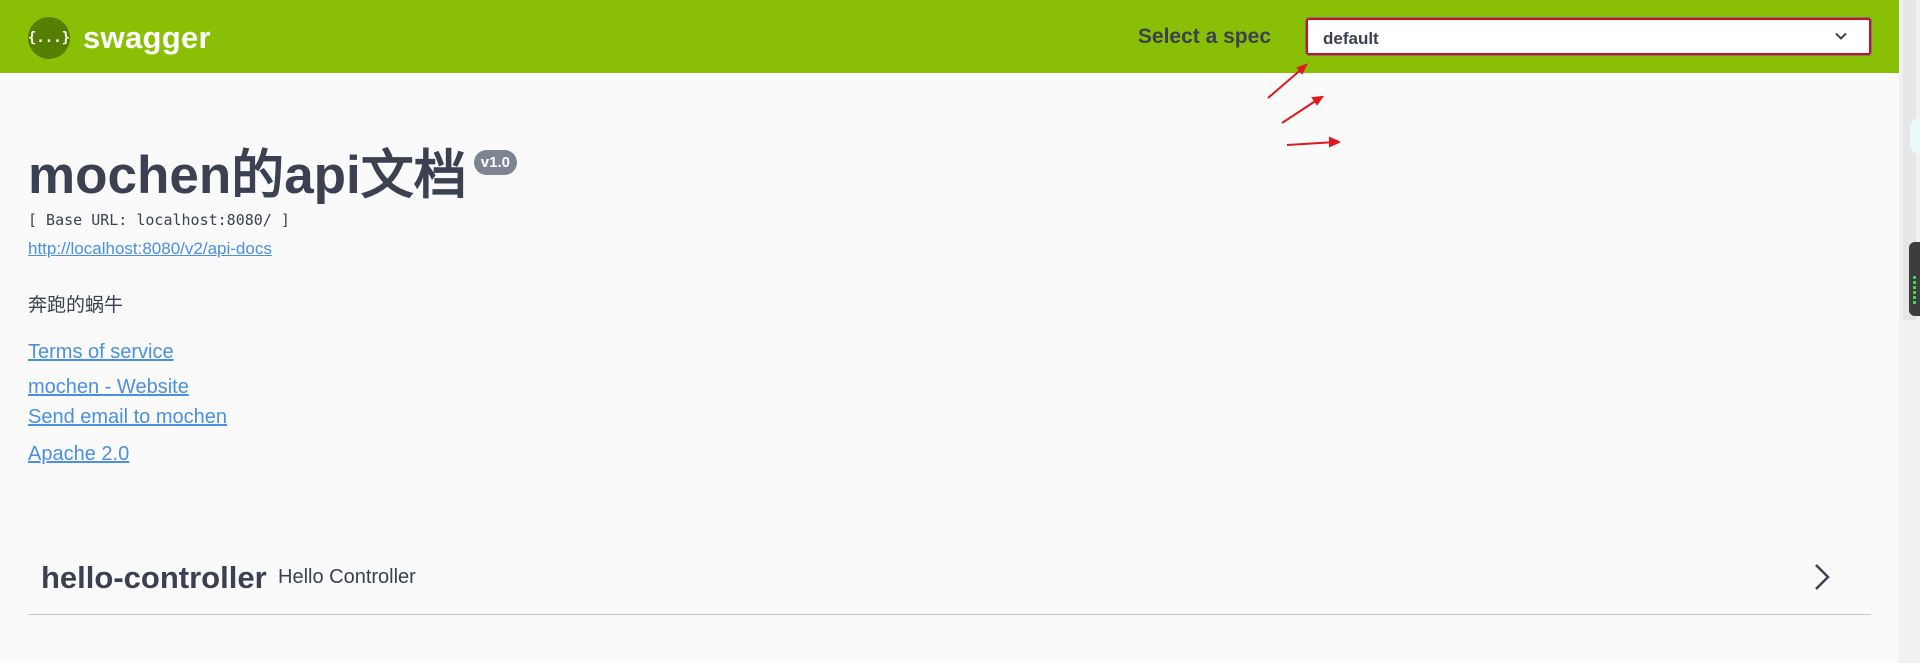 The width and height of the screenshot is (1920, 663). What do you see at coordinates (1204, 36) in the screenshot?
I see `spec-select-label: Select a spec` at bounding box center [1204, 36].